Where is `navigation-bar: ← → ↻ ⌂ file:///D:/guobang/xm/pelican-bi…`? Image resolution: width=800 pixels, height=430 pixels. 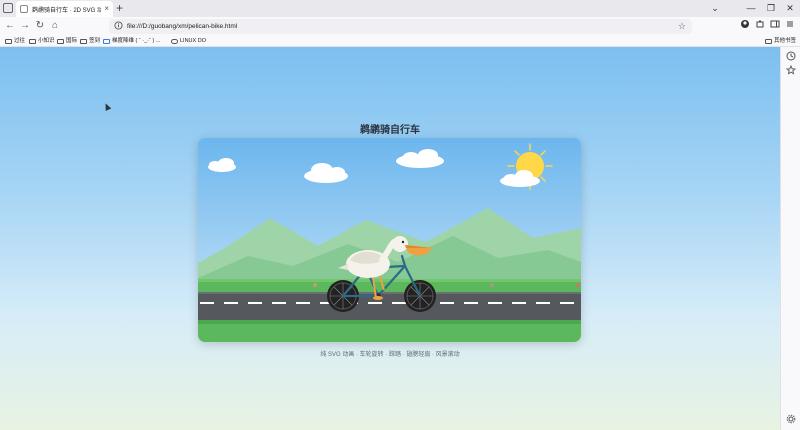 navigation-bar: ← → ↻ ⌂ file:///D:/guobang/xm/pelican-bi… is located at coordinates (400, 26).